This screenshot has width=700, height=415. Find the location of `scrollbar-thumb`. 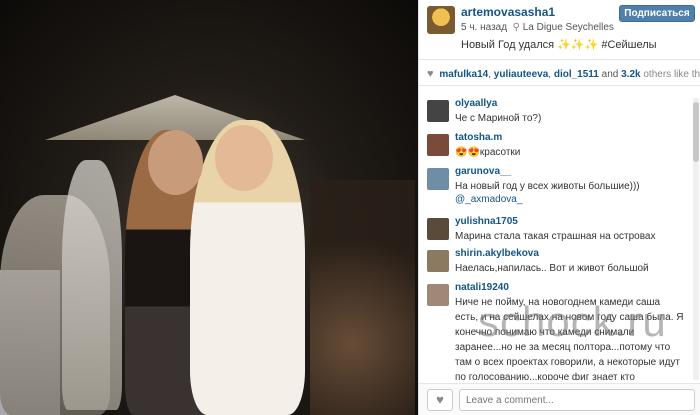

scrollbar-thumb is located at coordinates (696, 132).